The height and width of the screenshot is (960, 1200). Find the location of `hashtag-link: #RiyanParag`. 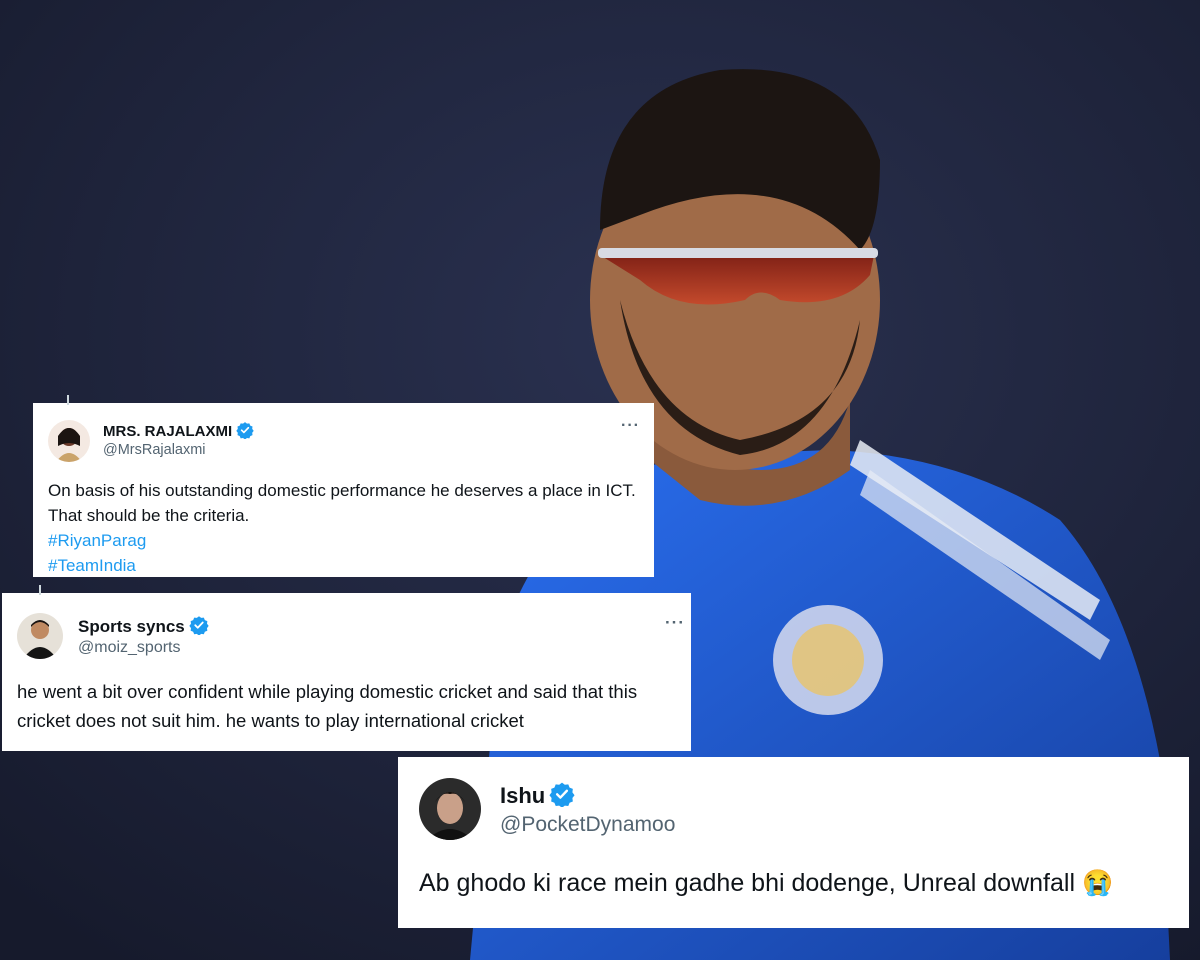

hashtag-link: #RiyanParag is located at coordinates (348, 540).